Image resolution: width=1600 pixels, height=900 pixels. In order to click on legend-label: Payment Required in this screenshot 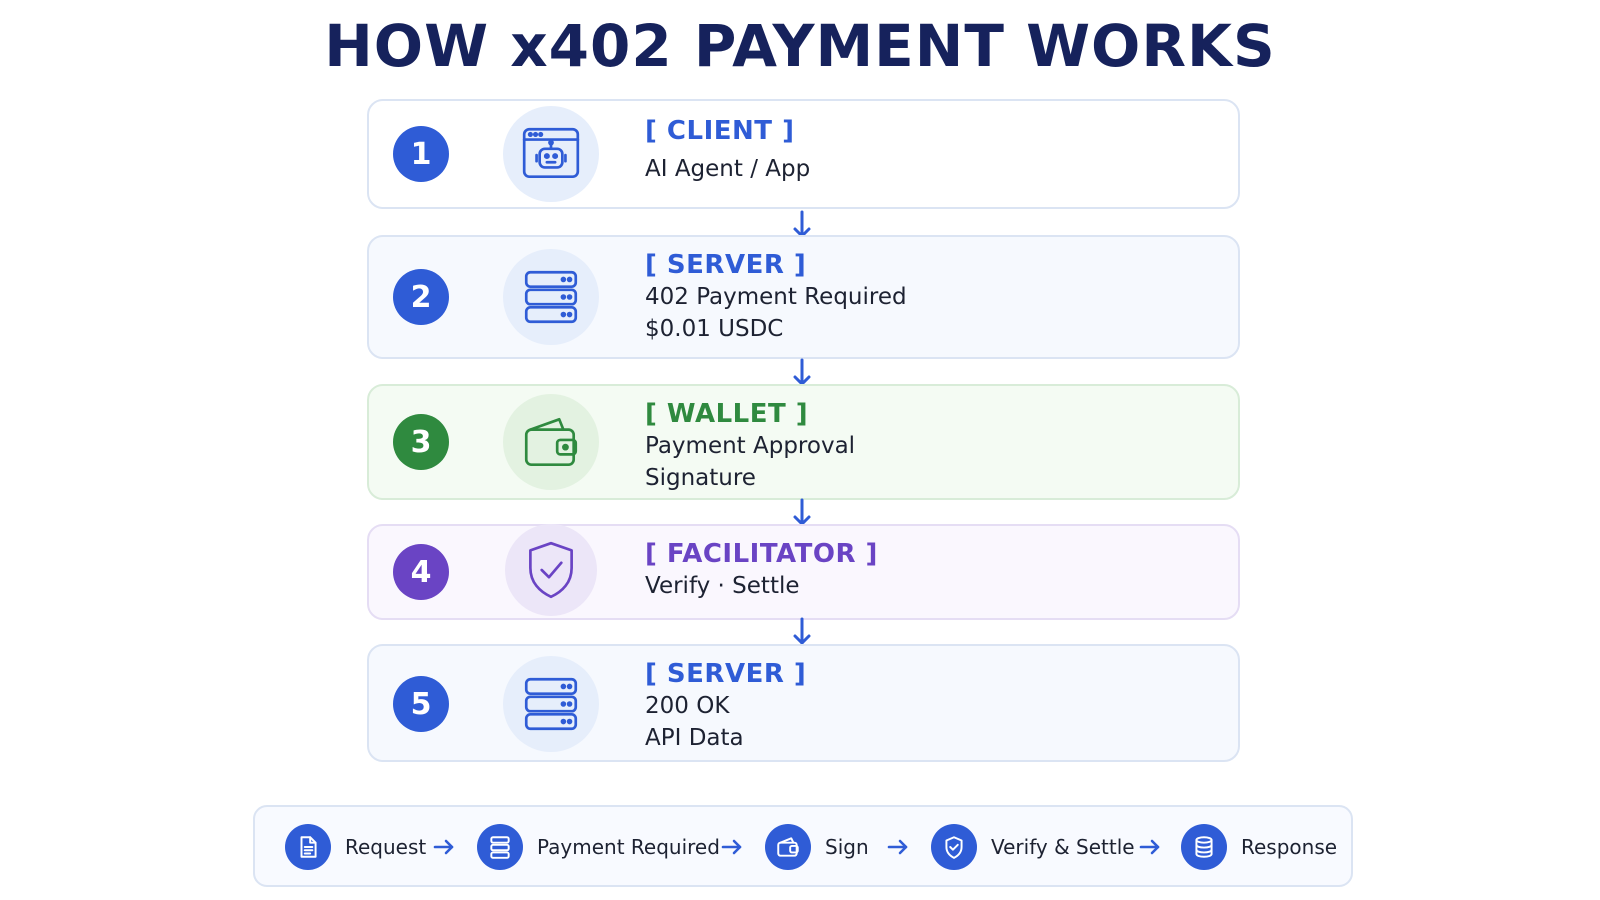, I will do `click(628, 847)`.